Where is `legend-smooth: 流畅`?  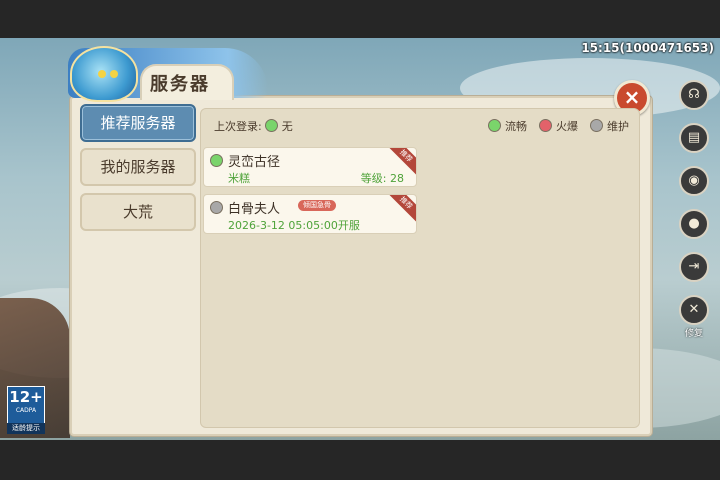 legend-smooth: 流畅 is located at coordinates (507, 126).